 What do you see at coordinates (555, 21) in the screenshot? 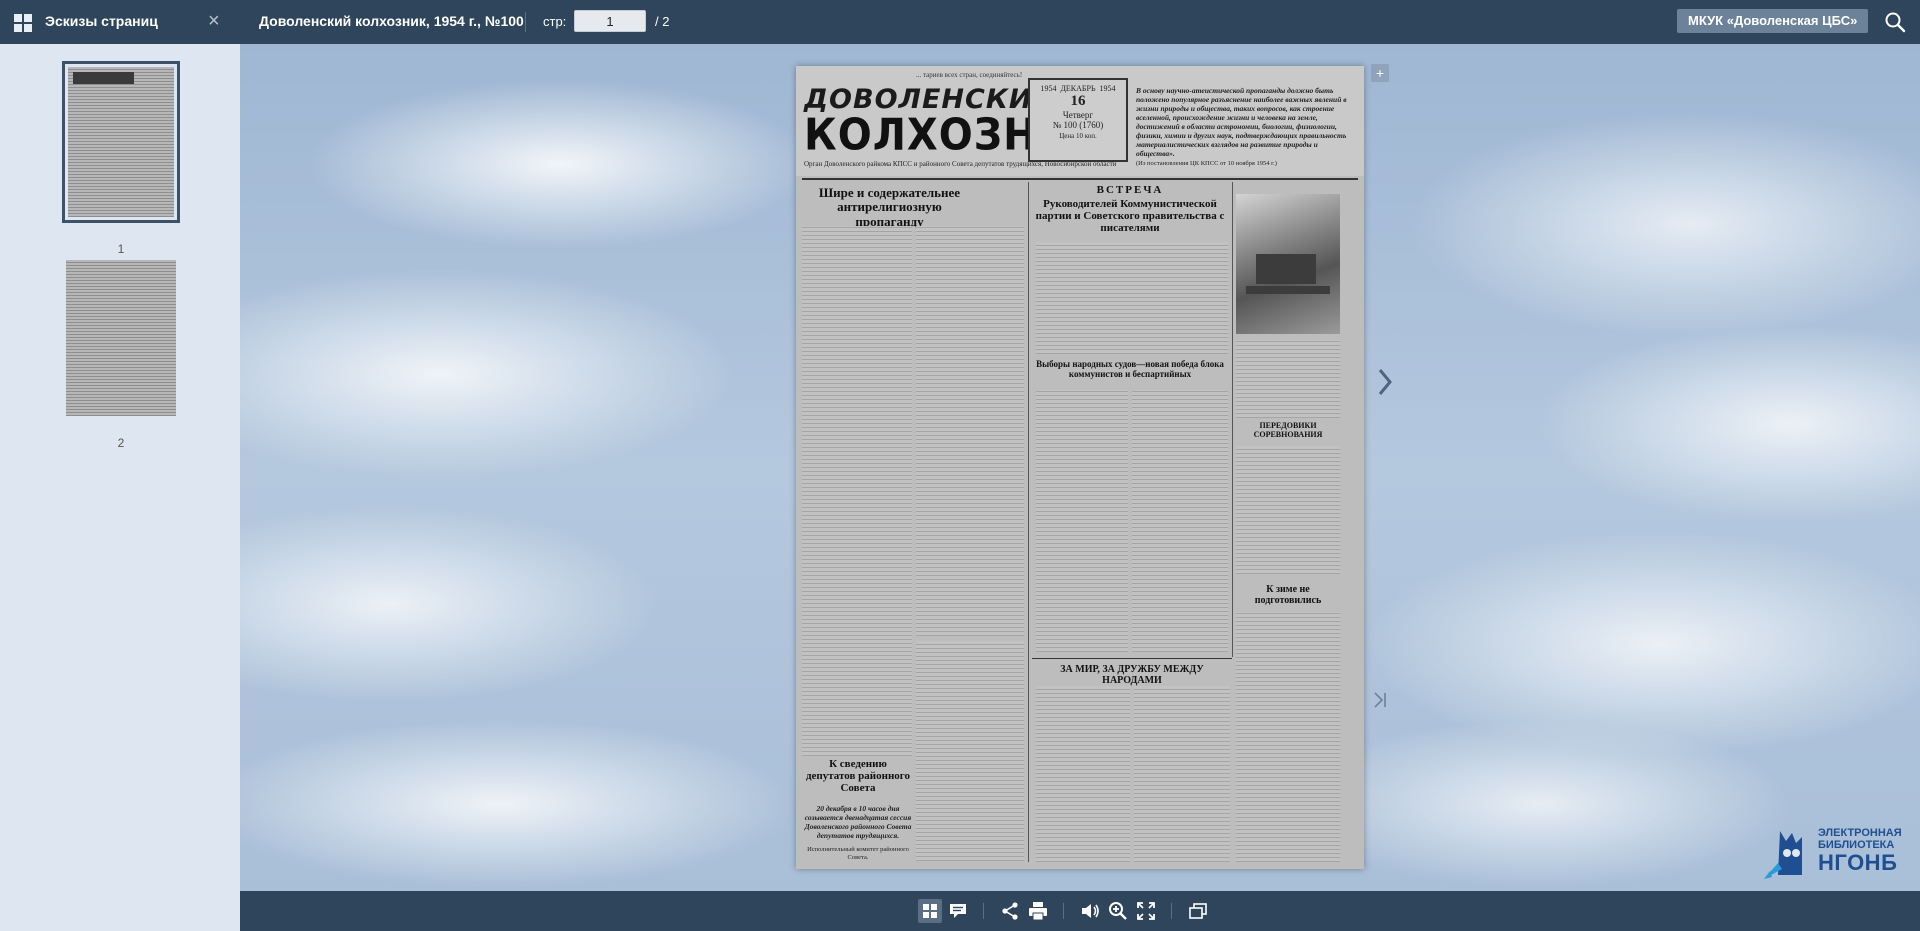
I see `page-label: стр:` at bounding box center [555, 21].